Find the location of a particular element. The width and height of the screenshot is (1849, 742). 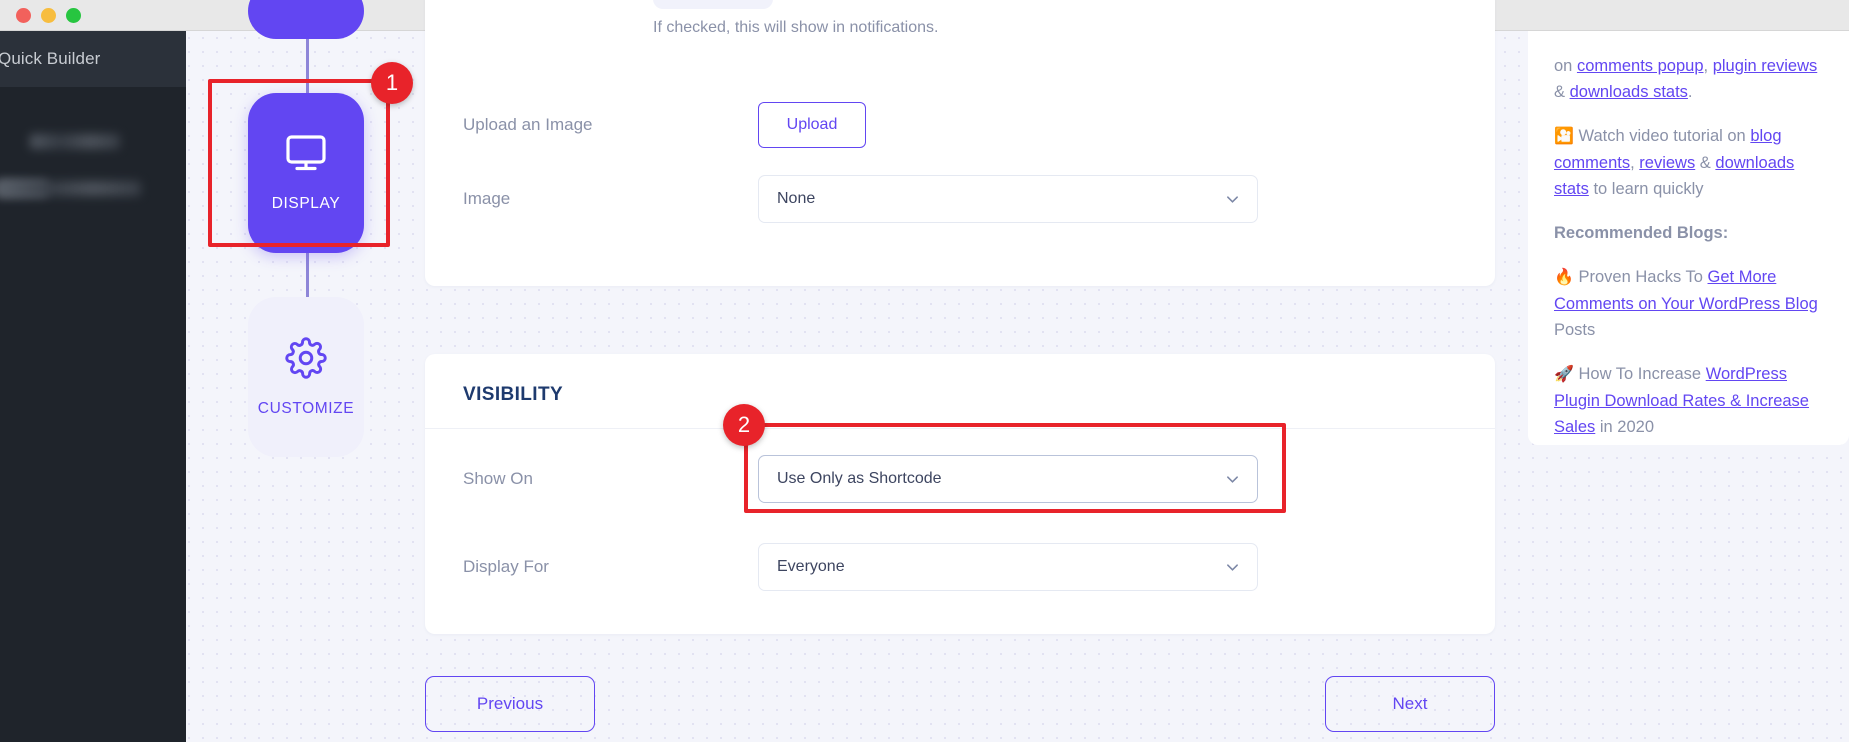

display-for-label: Display For is located at coordinates (506, 566).